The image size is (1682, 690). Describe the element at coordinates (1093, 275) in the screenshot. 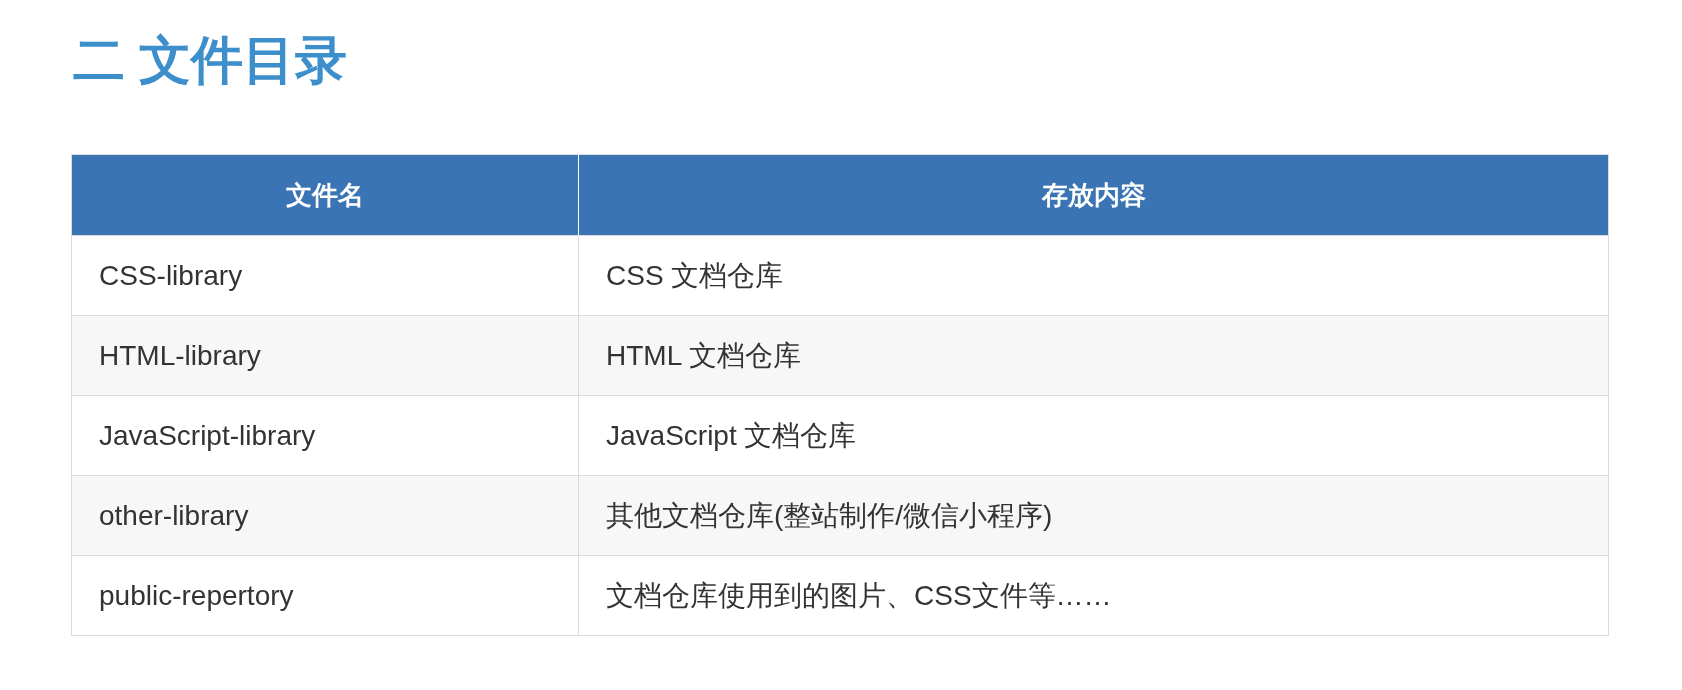

I see `table-cell: CSS 文档仓库` at that location.